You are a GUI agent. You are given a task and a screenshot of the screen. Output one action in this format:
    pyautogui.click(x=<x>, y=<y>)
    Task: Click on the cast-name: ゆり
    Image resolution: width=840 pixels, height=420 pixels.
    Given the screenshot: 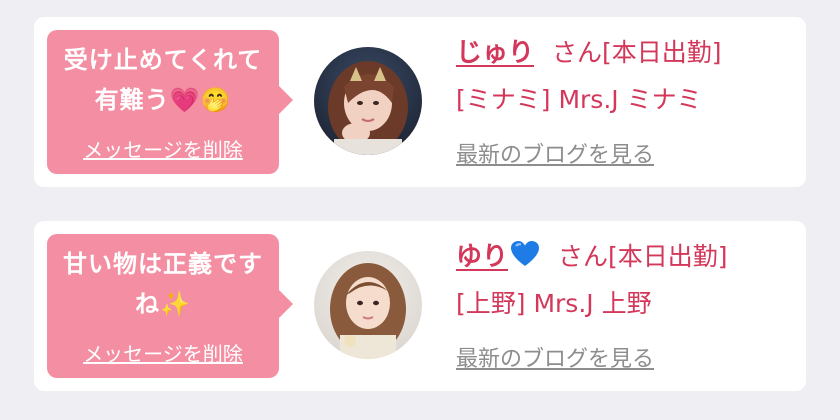 What is the action you would take?
    pyautogui.click(x=482, y=257)
    